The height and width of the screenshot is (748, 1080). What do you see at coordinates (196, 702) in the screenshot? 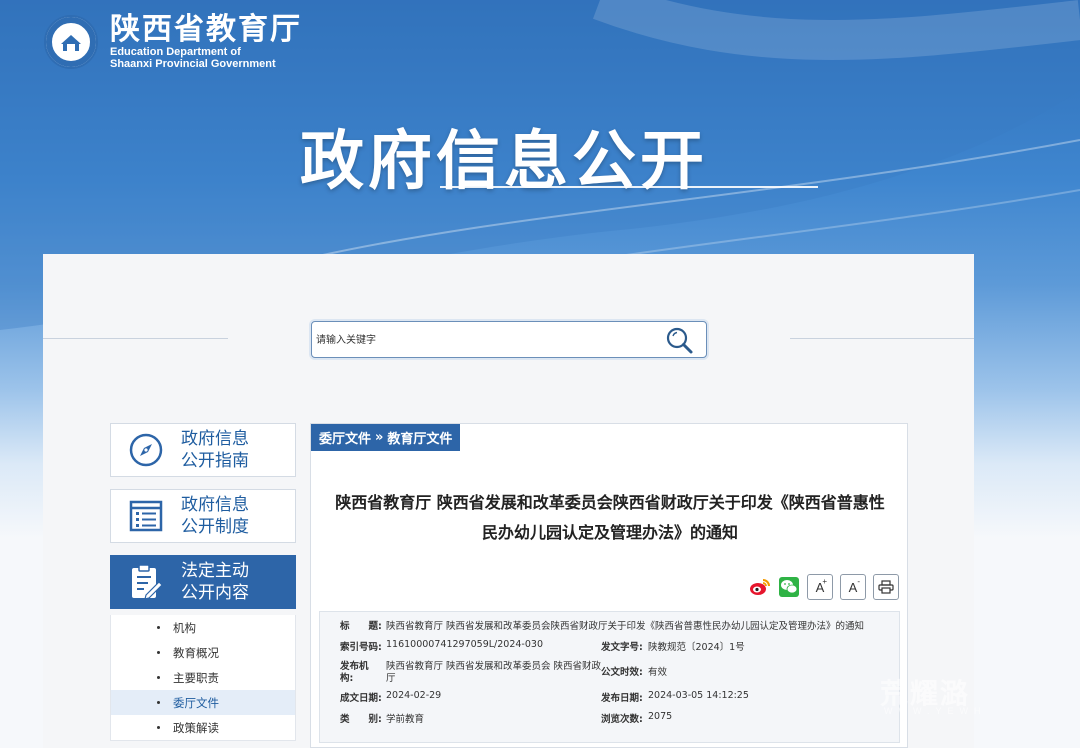
I see `sub-item-label: 委厅文件` at bounding box center [196, 702].